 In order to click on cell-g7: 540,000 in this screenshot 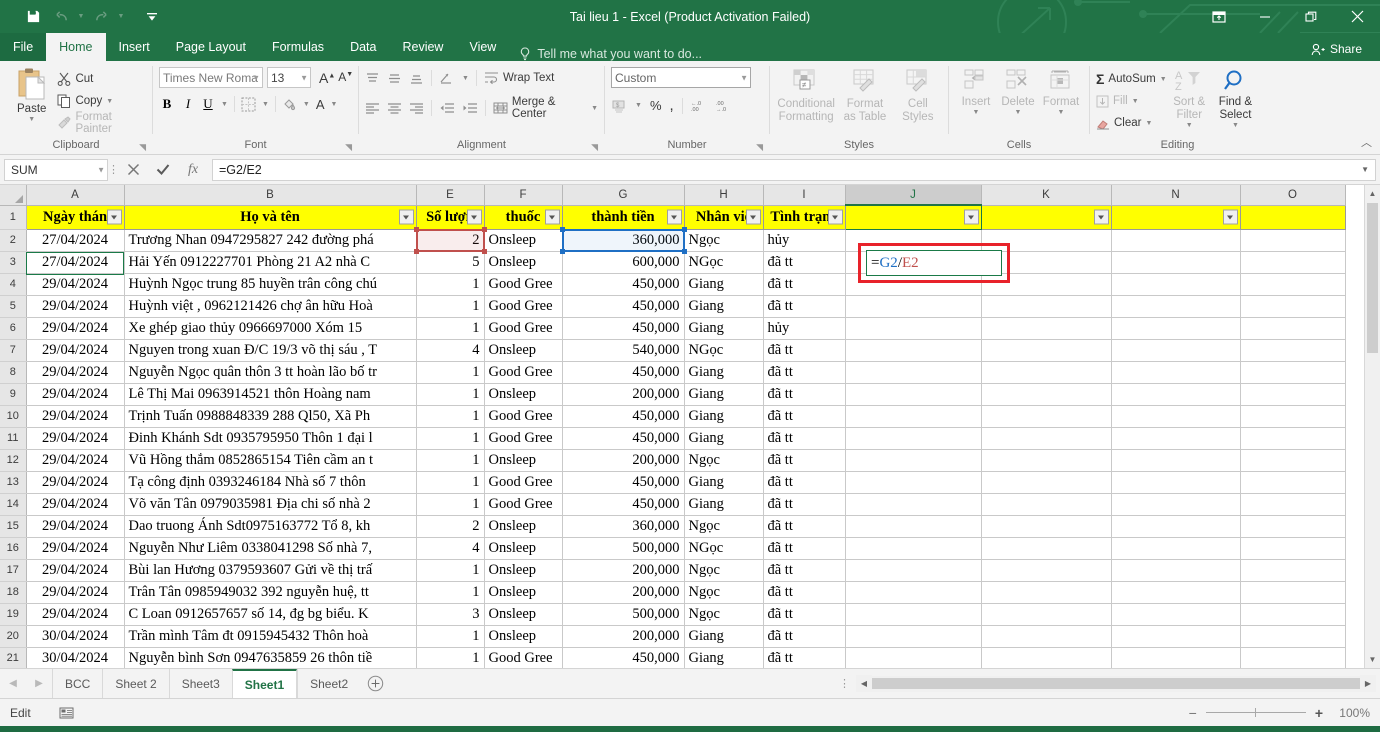, I will do `click(623, 350)`.